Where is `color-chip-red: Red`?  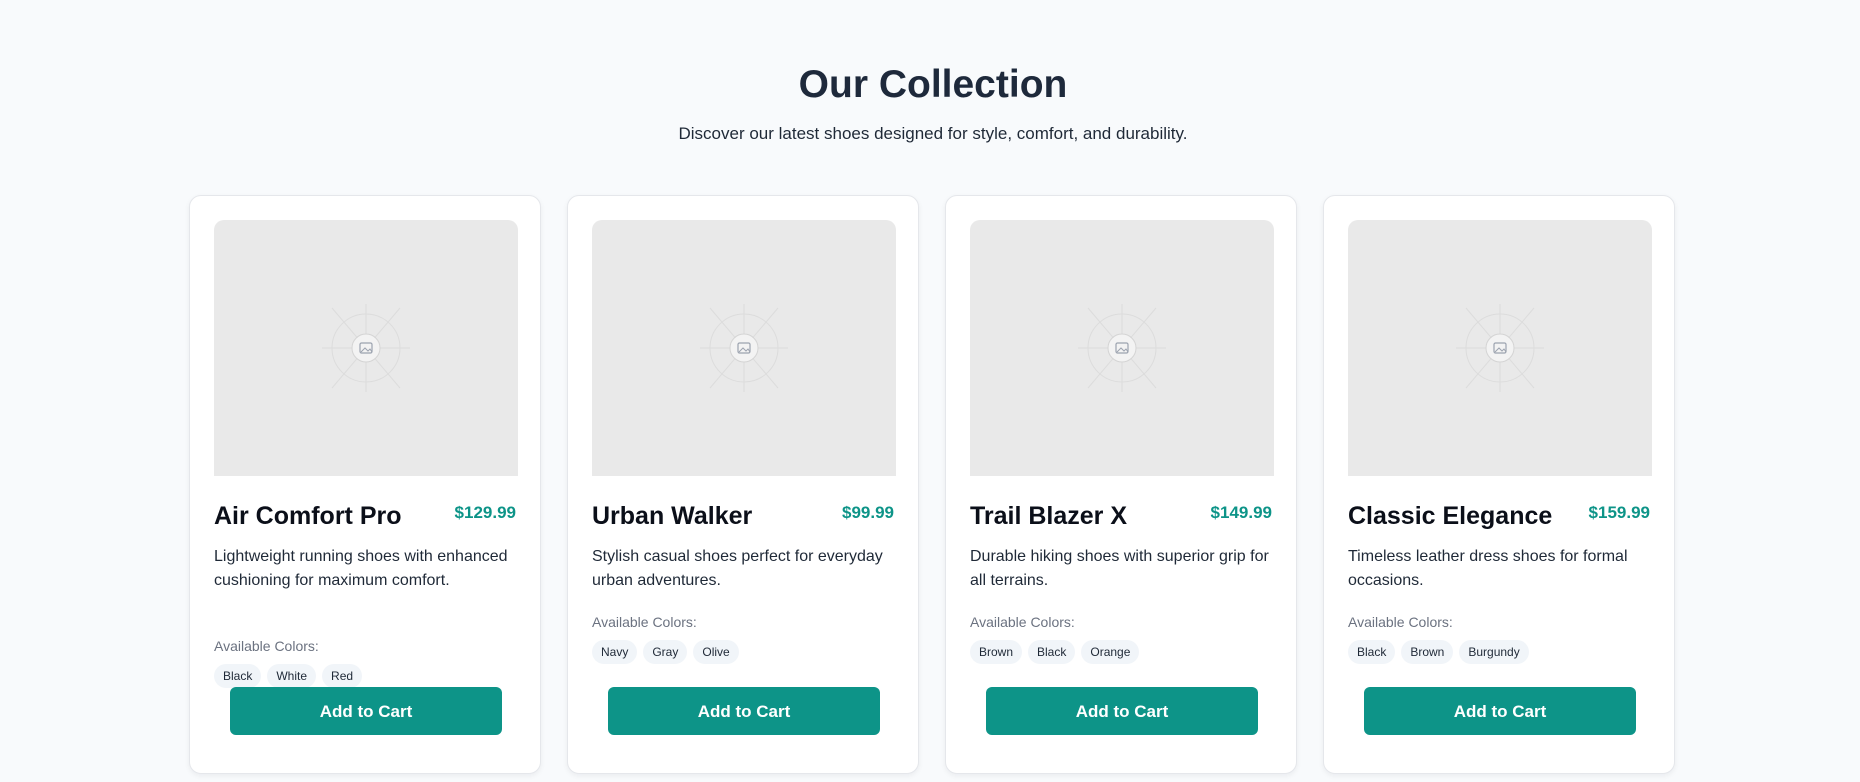
color-chip-red: Red is located at coordinates (342, 676).